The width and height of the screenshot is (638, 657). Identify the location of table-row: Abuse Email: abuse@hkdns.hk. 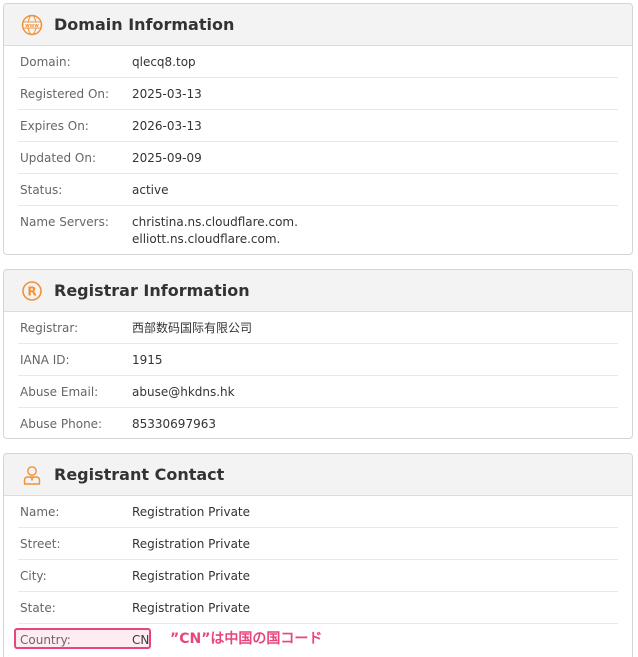
(318, 392).